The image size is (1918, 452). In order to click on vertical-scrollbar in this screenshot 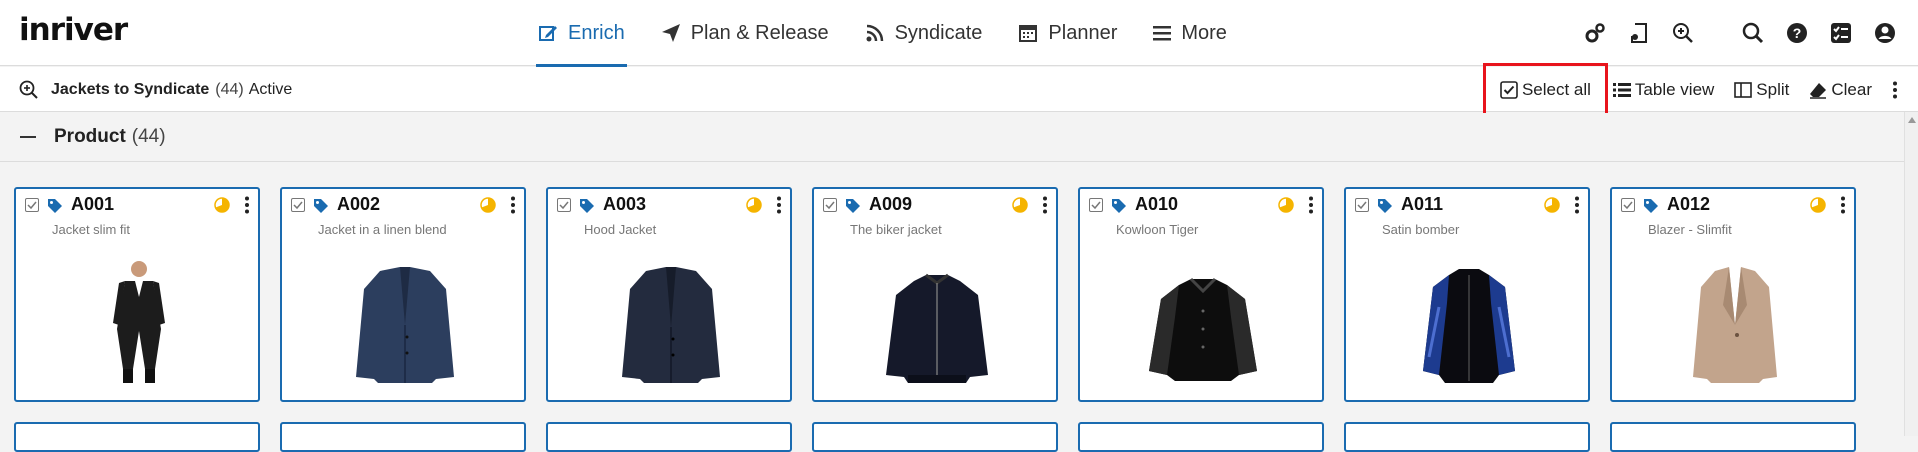, I will do `click(1911, 274)`.